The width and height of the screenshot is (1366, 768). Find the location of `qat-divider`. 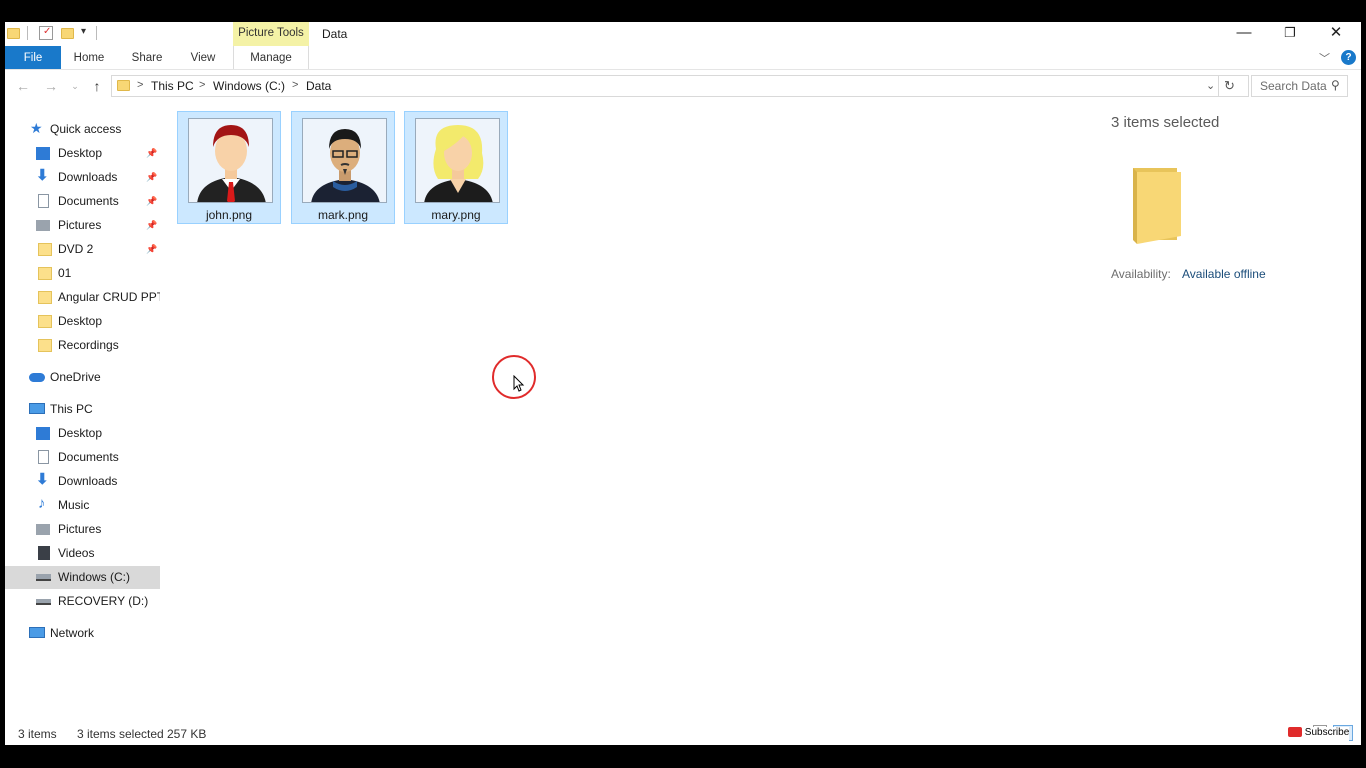

qat-divider is located at coordinates (27, 33).